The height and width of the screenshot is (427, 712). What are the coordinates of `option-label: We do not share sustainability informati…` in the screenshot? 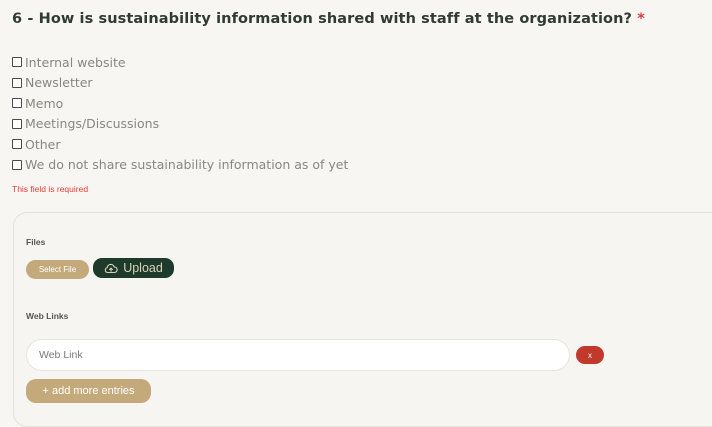 It's located at (187, 165).